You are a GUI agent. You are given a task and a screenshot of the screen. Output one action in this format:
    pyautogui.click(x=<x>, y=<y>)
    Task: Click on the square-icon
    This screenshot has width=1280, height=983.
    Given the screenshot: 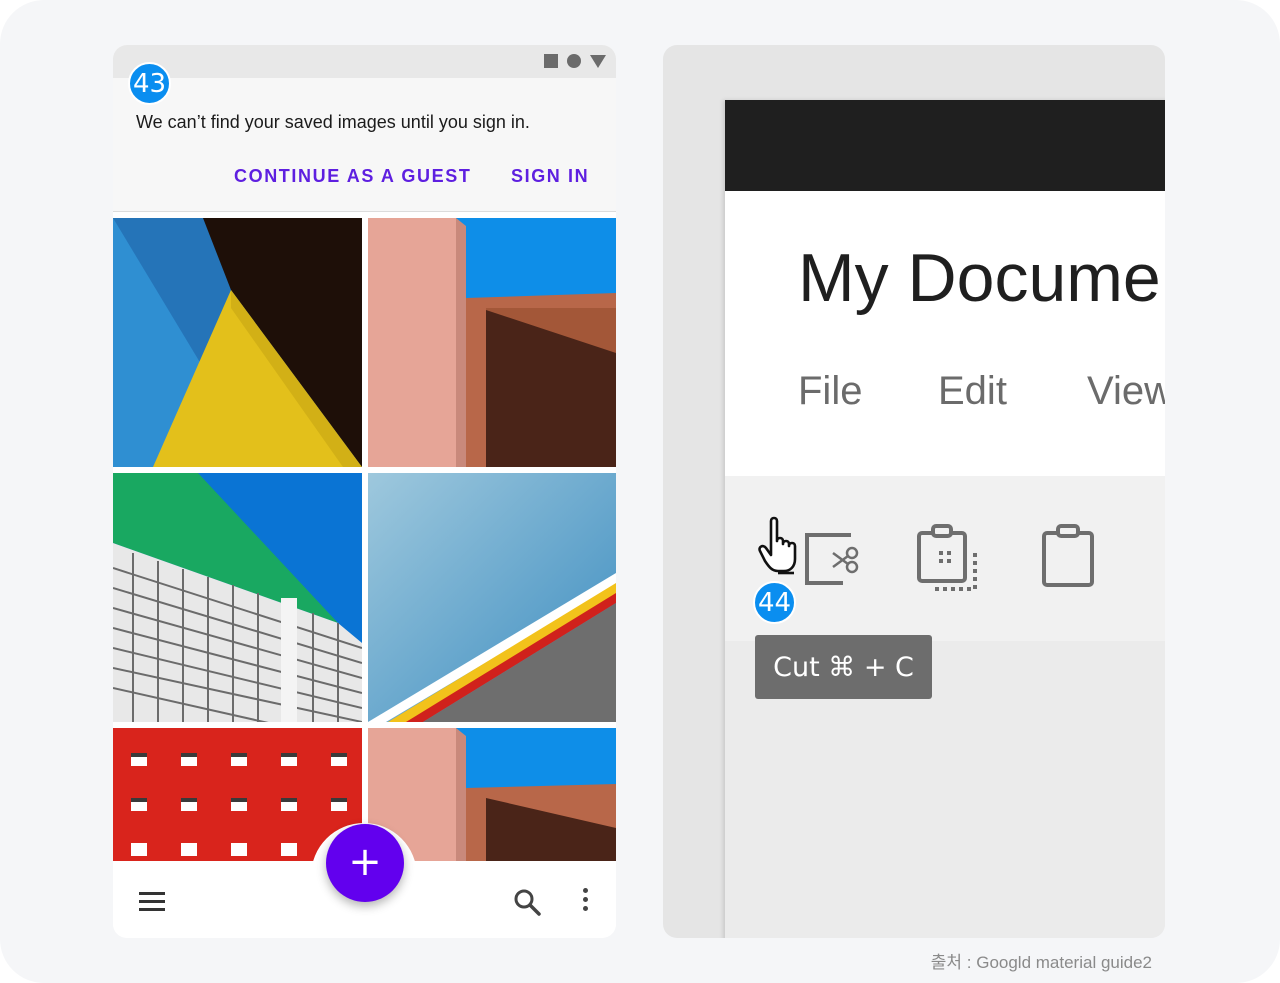 What is the action you would take?
    pyautogui.click(x=551, y=61)
    